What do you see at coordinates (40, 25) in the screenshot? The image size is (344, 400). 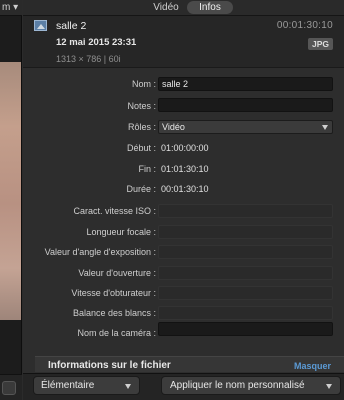 I see `image-clip-icon` at bounding box center [40, 25].